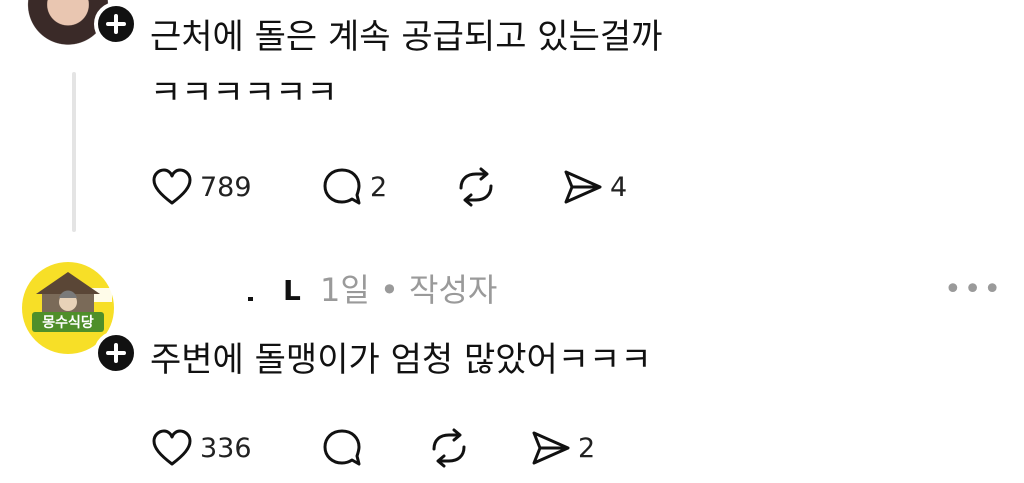  I want to click on author-name: L, so click(279, 290).